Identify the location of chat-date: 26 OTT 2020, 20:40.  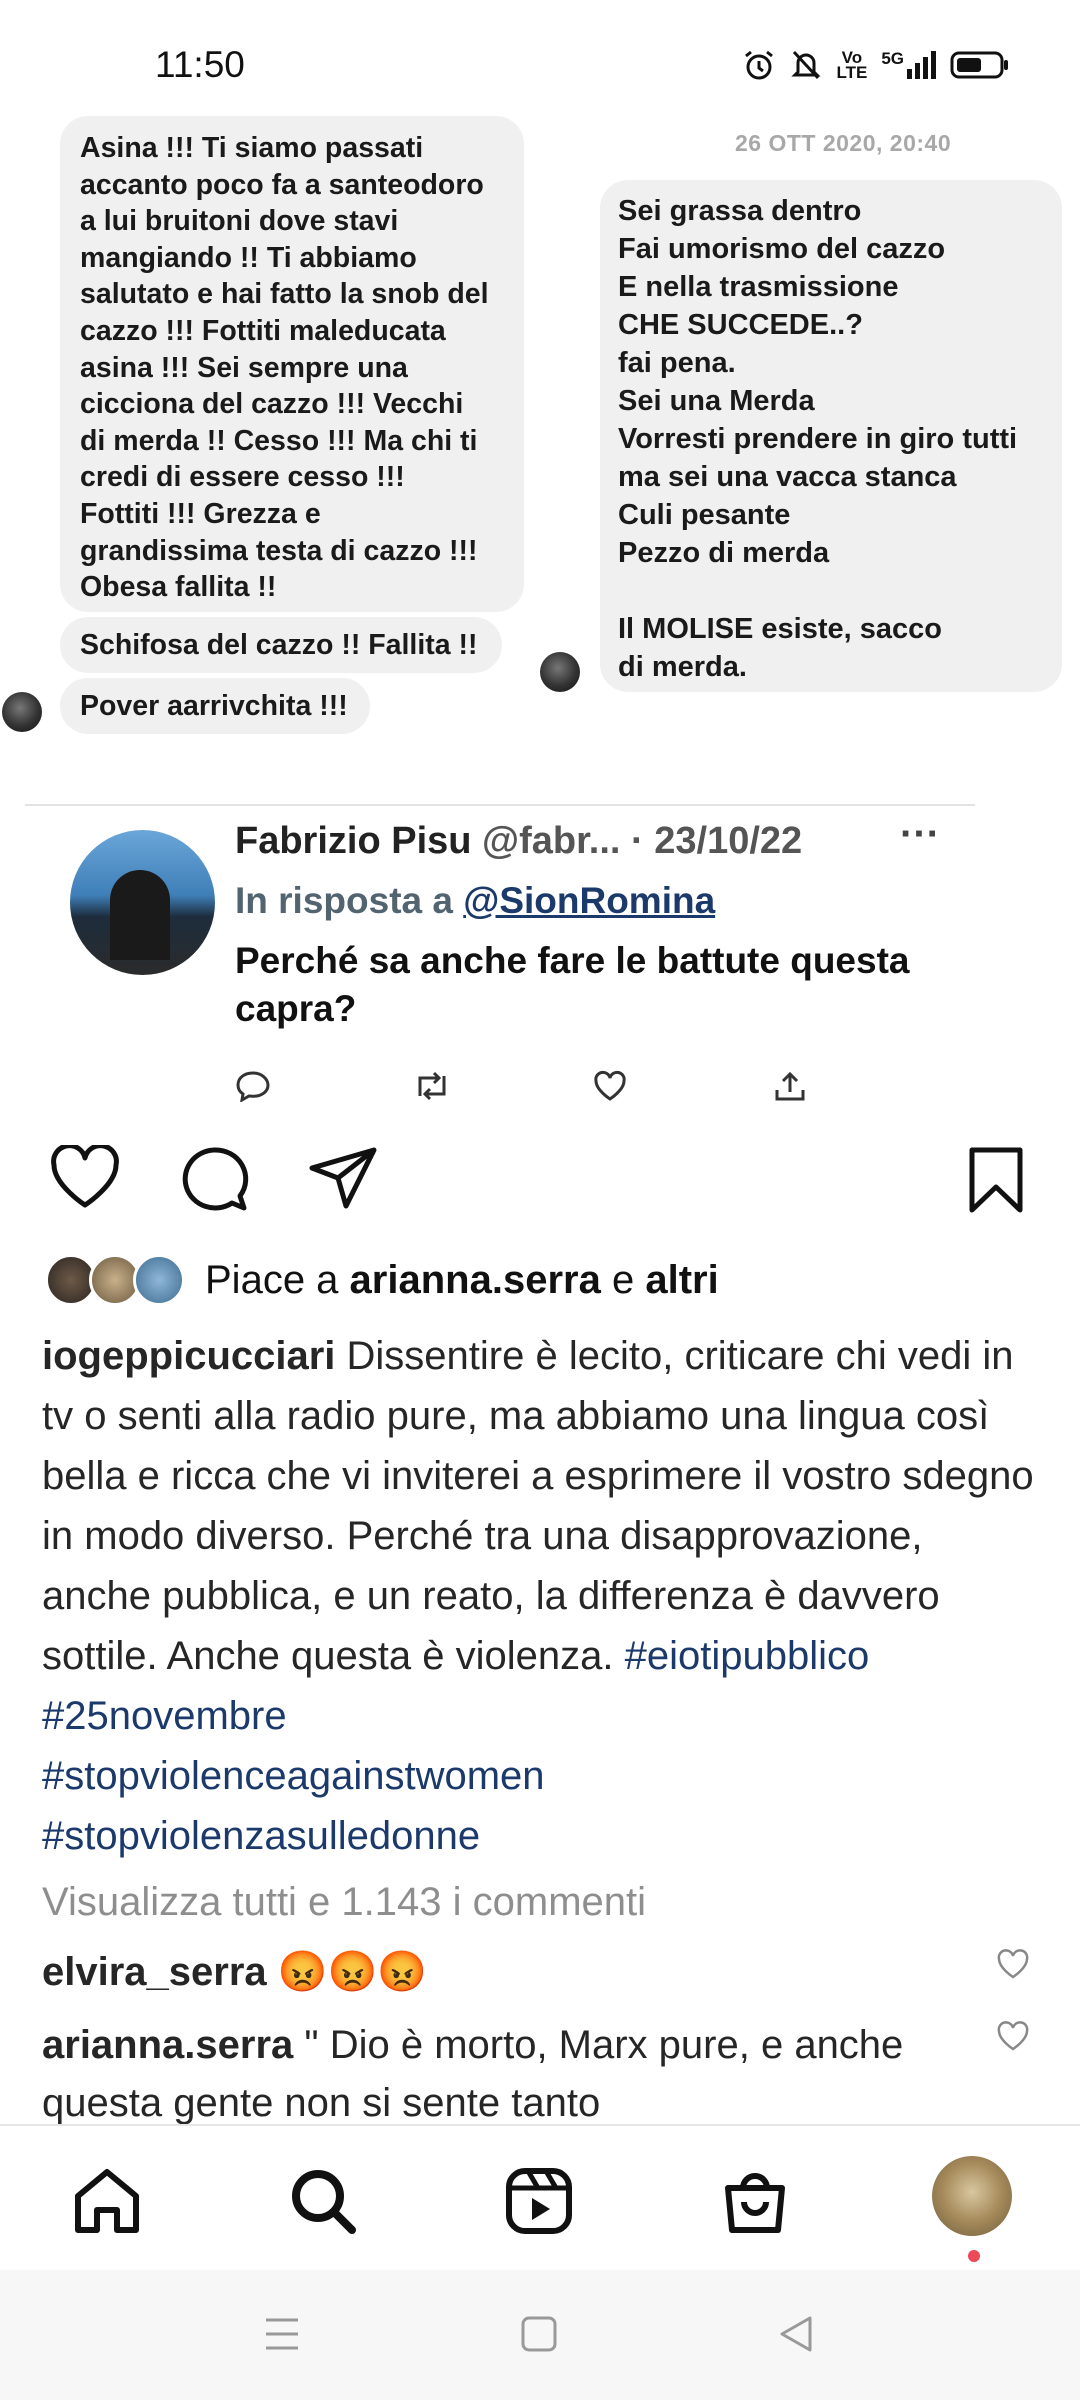
(843, 143).